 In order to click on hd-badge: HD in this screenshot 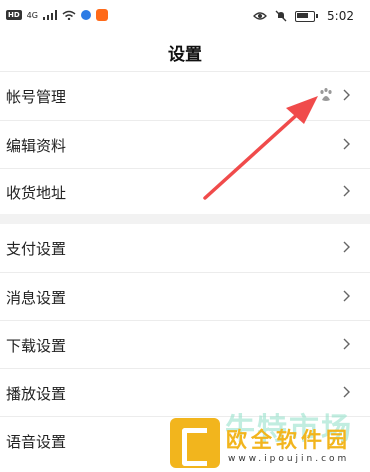, I will do `click(14, 15)`.